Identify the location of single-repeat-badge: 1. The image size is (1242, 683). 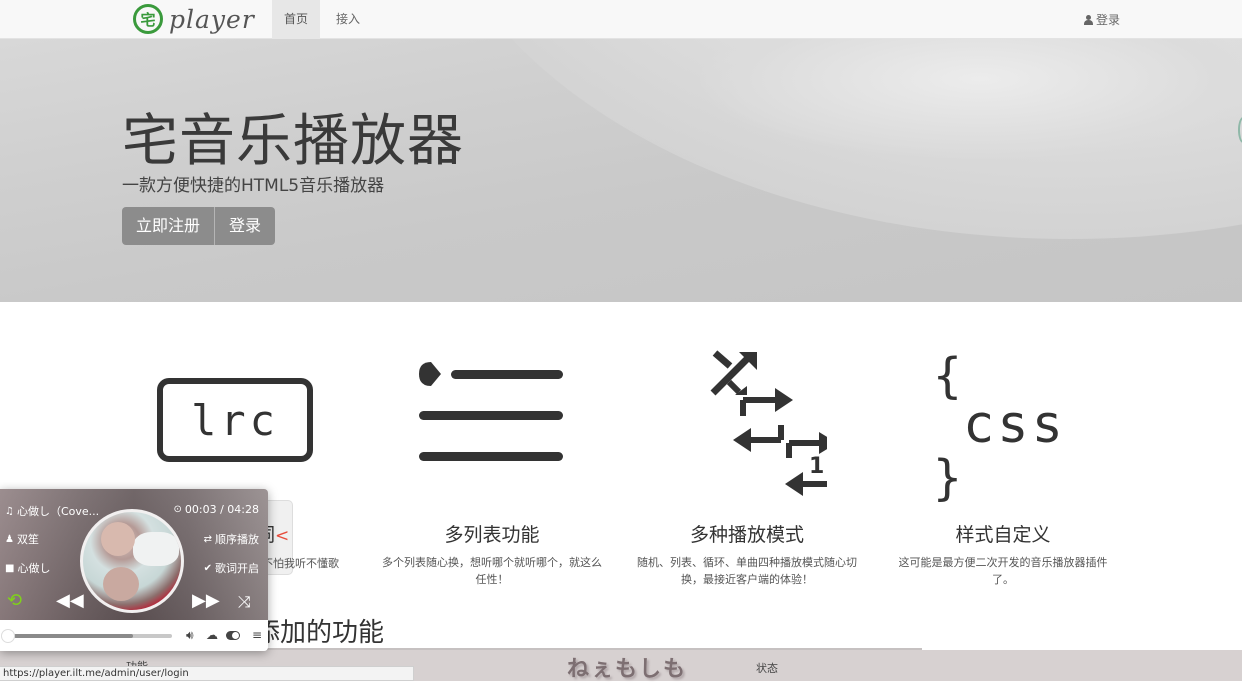
(816, 466).